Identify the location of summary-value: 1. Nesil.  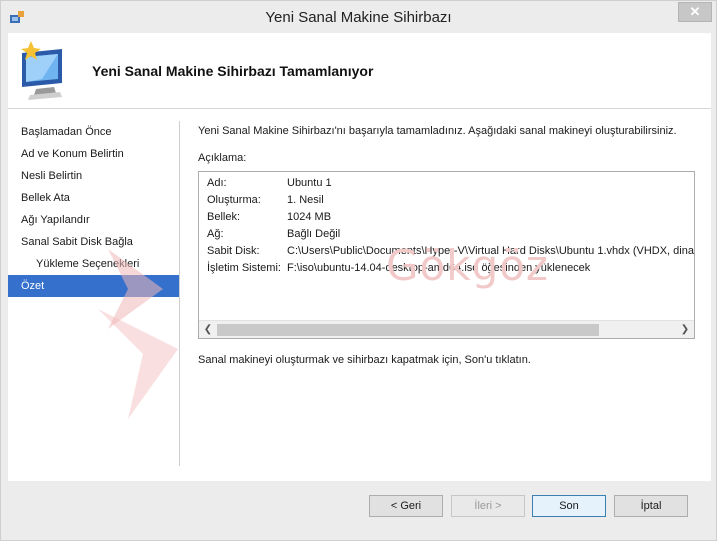
(305, 200).